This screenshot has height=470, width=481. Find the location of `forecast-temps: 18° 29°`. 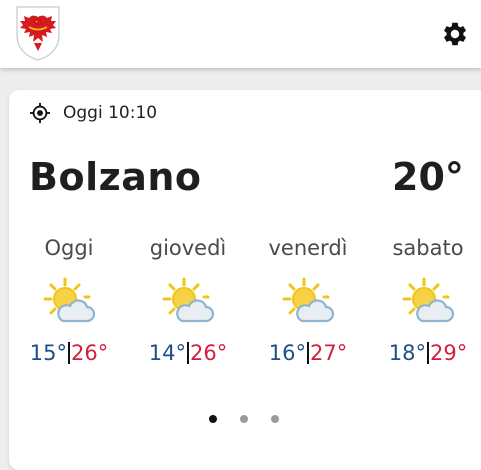

forecast-temps: 18° 29° is located at coordinates (427, 353).